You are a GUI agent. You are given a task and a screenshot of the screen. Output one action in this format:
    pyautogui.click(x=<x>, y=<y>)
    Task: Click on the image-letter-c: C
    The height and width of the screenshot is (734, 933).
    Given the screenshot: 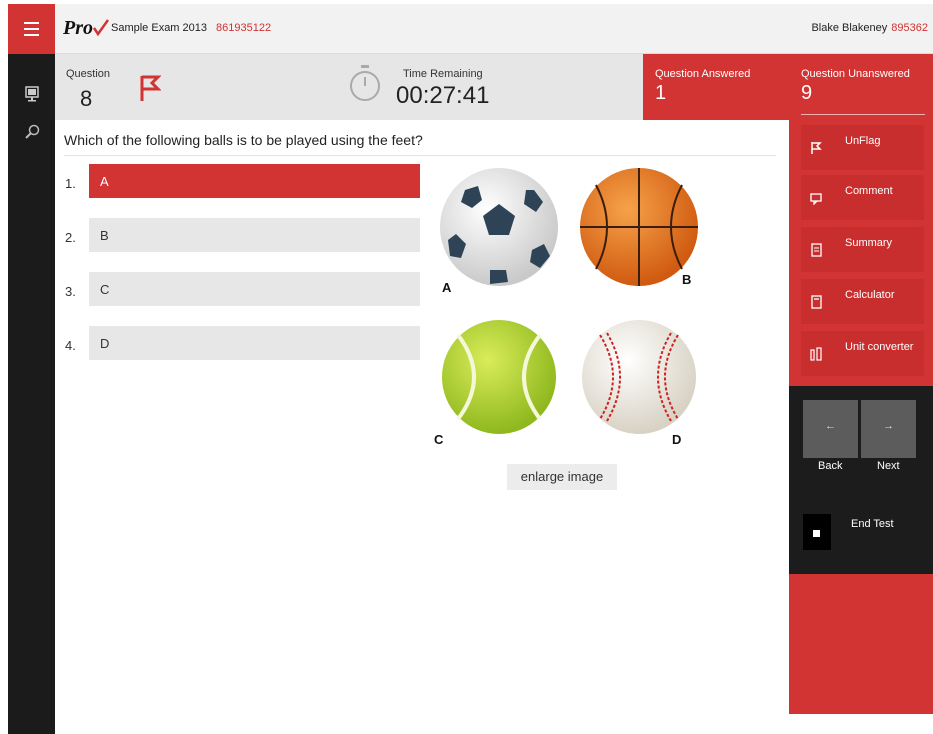 What is the action you would take?
    pyautogui.click(x=439, y=439)
    